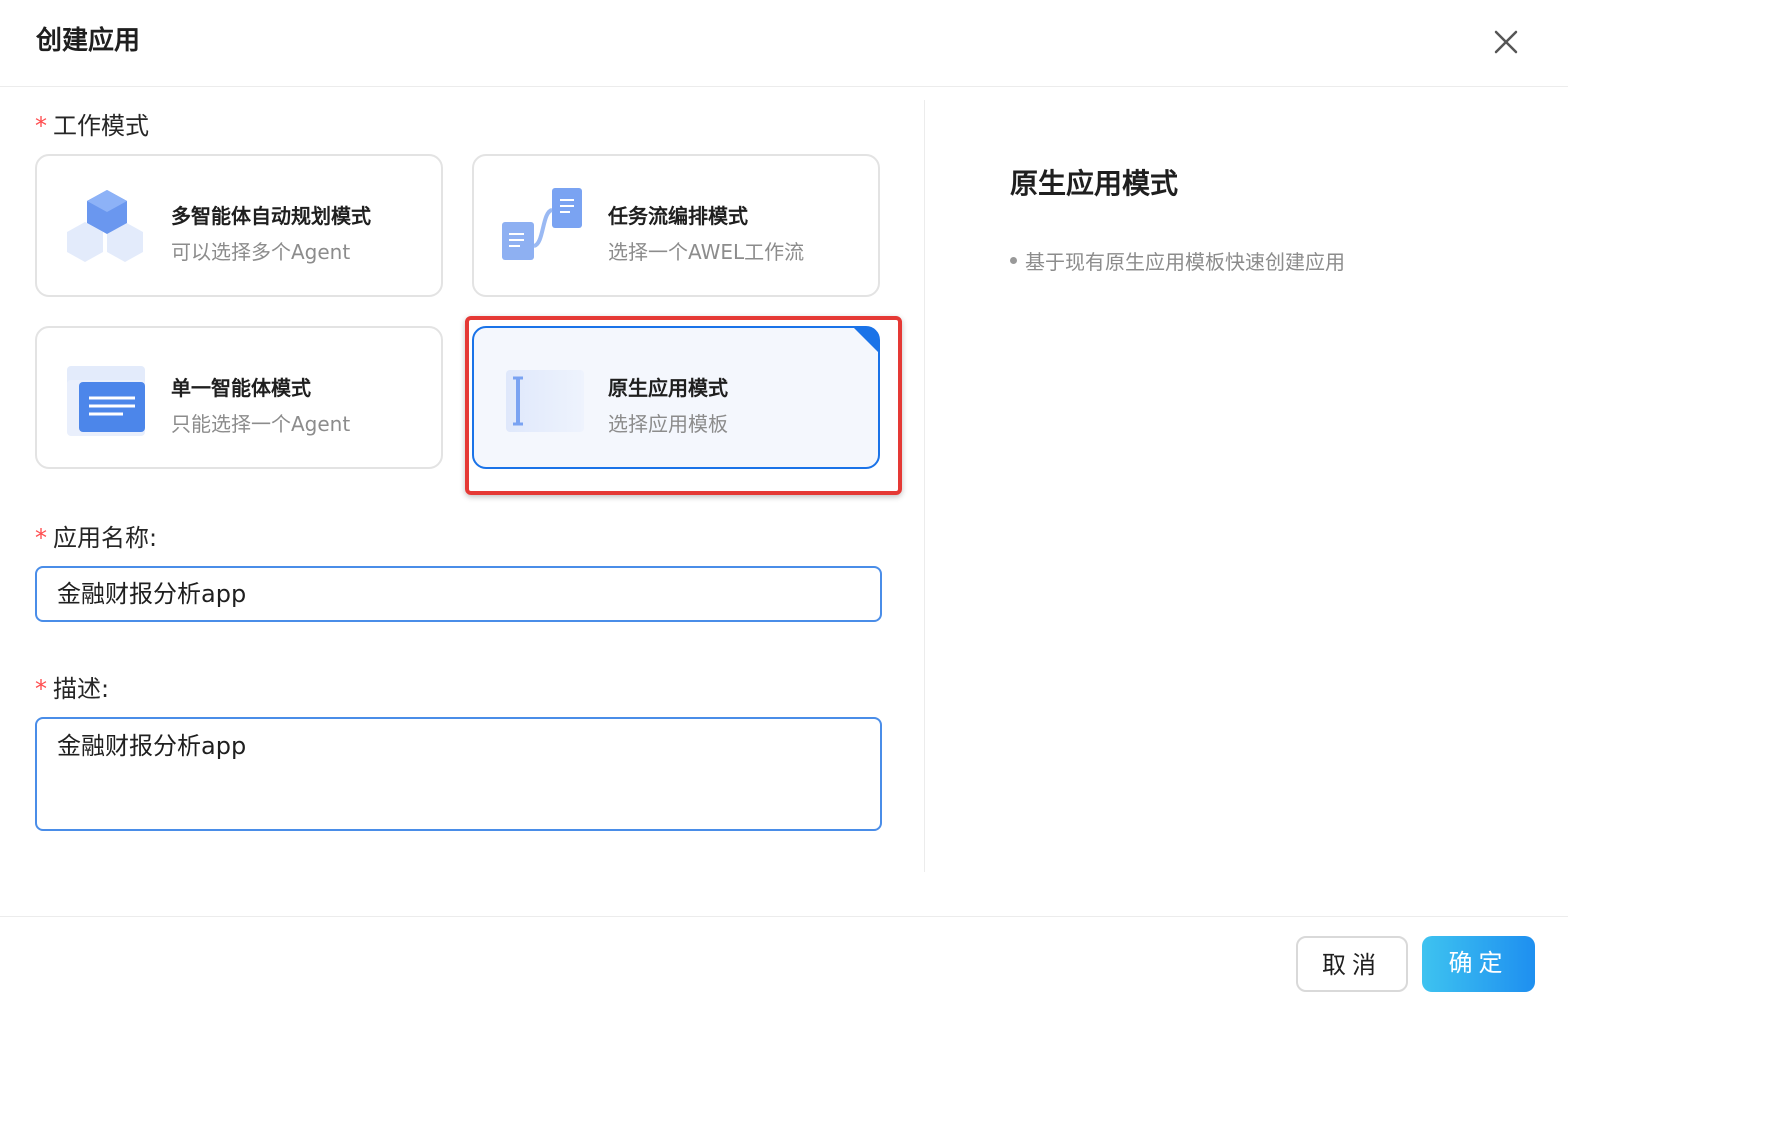  I want to click on mode-card-single-agent: 单一智能体模式 只能选择一个Agent, so click(239, 397).